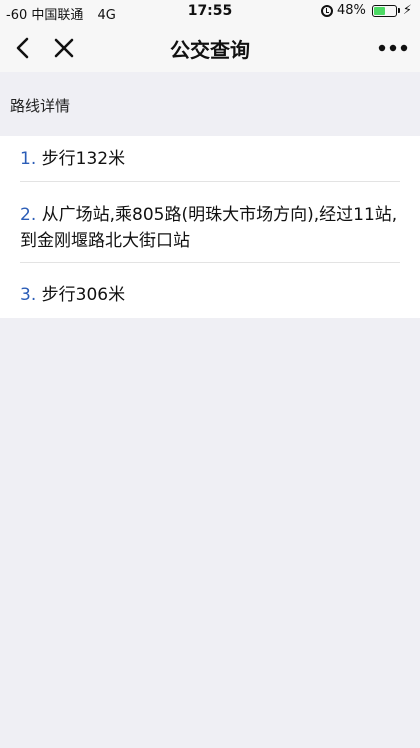 Image resolution: width=420 pixels, height=748 pixels. Describe the element at coordinates (24, 48) in the screenshot. I see `chevron-left-icon` at that location.